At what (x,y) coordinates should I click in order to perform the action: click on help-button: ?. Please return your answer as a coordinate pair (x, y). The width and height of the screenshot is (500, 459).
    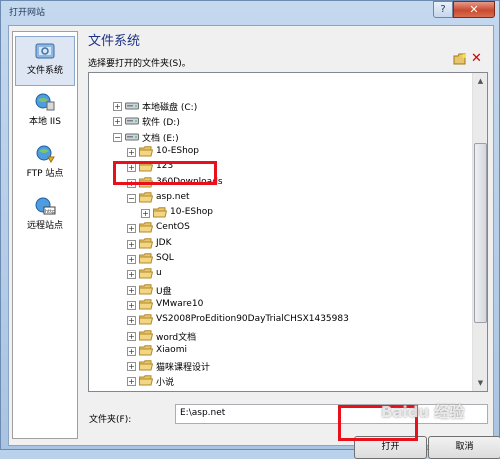
    Looking at the image, I should click on (443, 9).